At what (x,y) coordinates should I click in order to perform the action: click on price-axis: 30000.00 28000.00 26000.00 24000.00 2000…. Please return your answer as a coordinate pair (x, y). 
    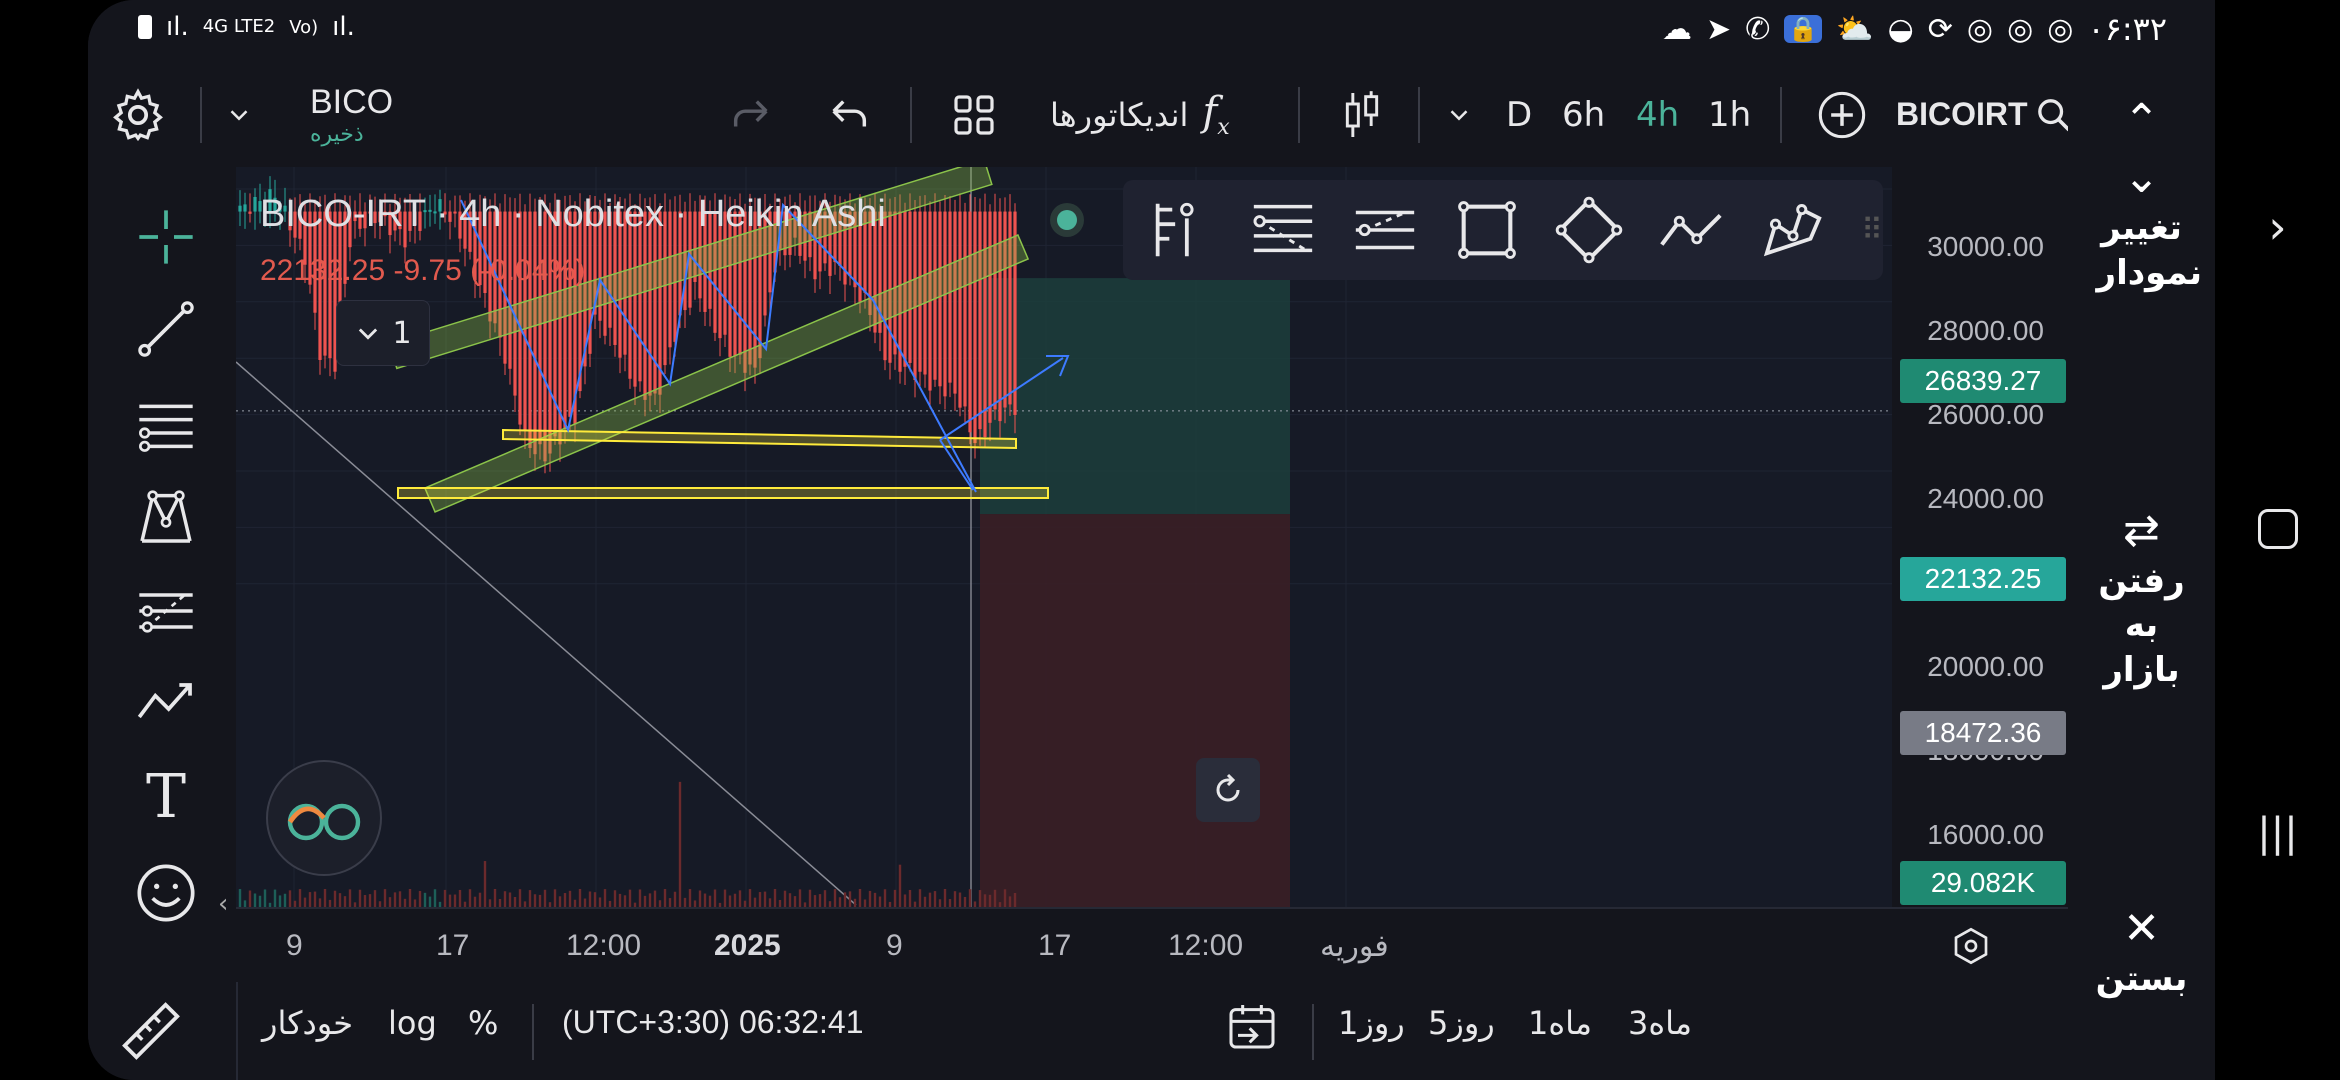
    Looking at the image, I should click on (1980, 537).